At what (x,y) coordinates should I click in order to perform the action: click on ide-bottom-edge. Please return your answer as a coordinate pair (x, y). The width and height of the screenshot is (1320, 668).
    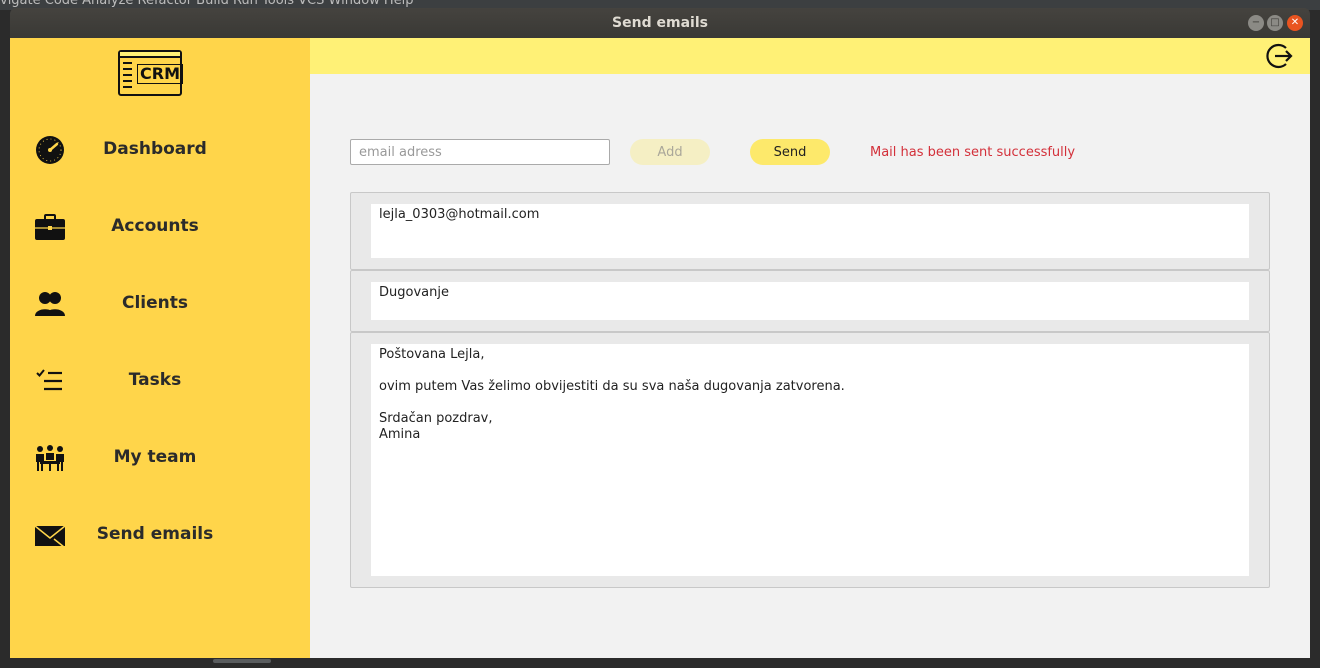
    Looking at the image, I should click on (660, 663).